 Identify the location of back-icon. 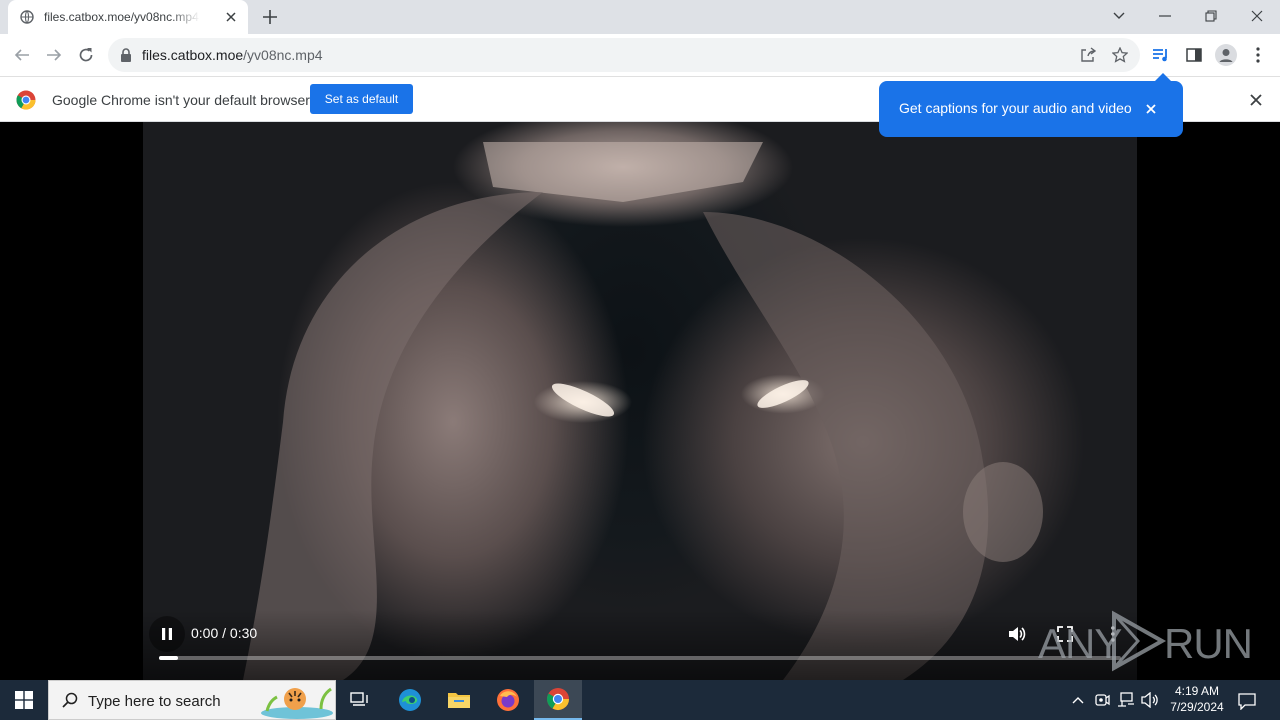
(22, 55).